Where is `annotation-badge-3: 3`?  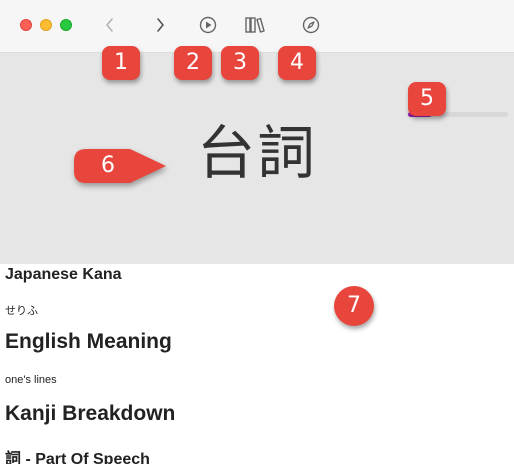 annotation-badge-3: 3 is located at coordinates (240, 63).